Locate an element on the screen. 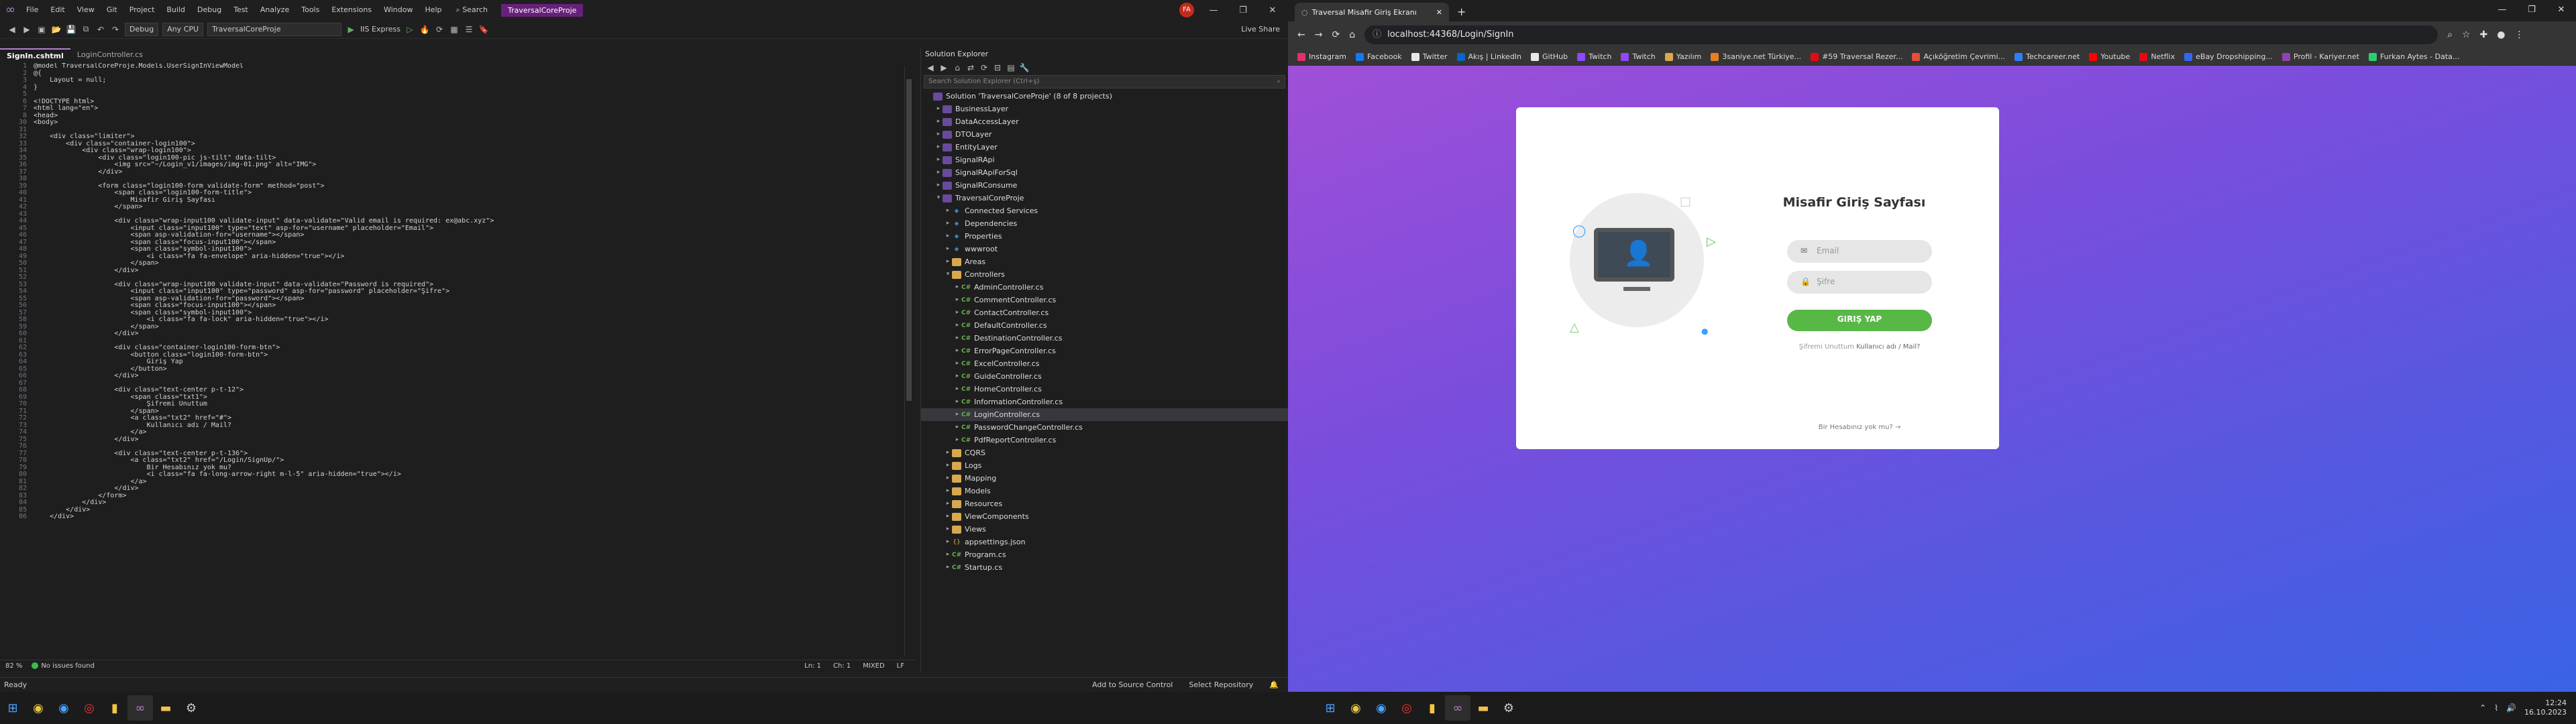 The image size is (2576, 724). menu-analyze: Analyze is located at coordinates (274, 10).